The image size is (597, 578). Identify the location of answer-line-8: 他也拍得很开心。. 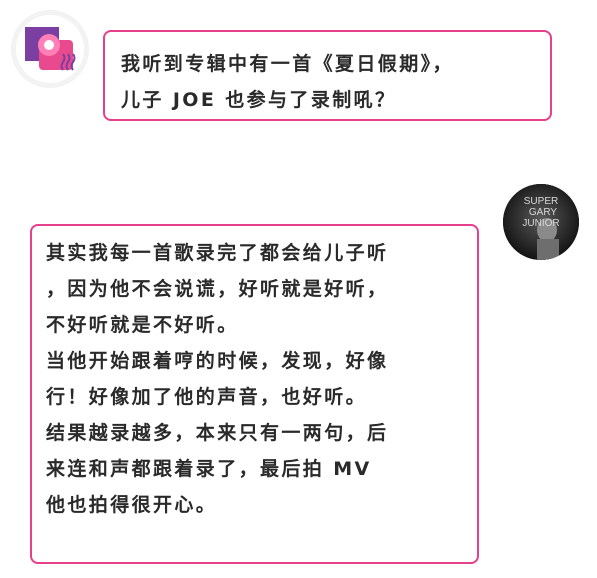
(132, 505).